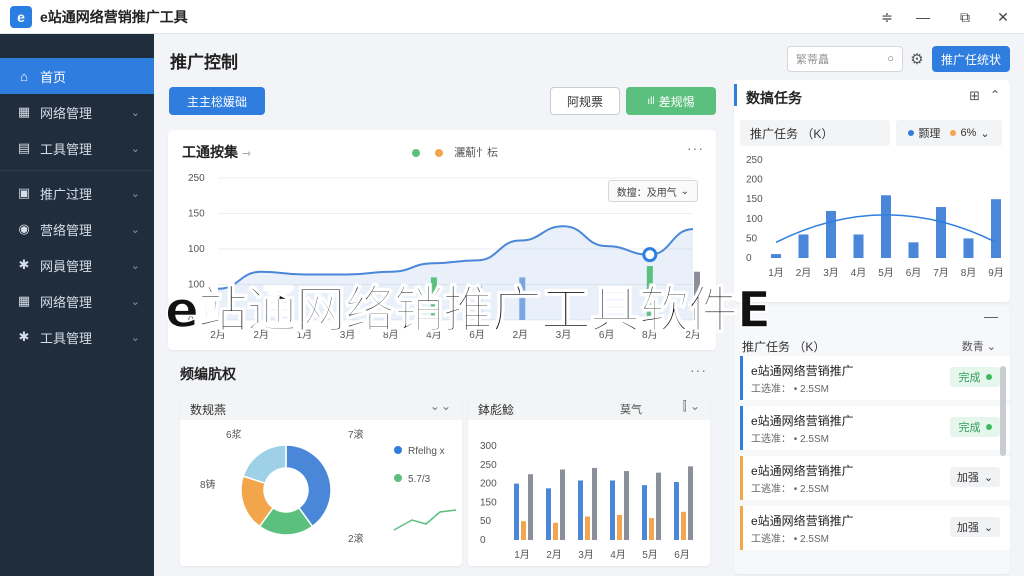 The image size is (1024, 576). Describe the element at coordinates (991, 316) in the screenshot. I see `collapse-icon: —` at that location.